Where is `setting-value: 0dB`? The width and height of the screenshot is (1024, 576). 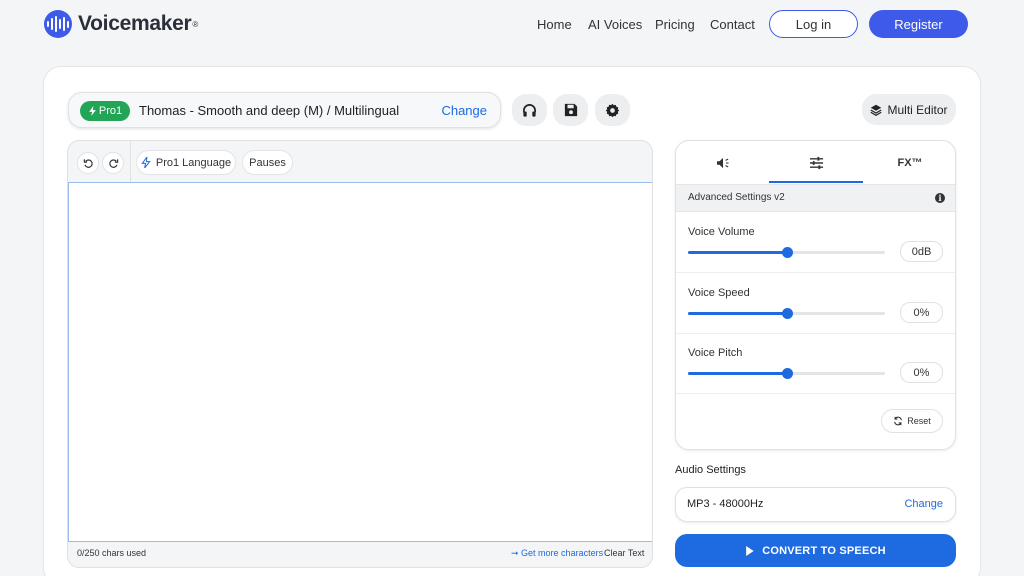 setting-value: 0dB is located at coordinates (921, 251).